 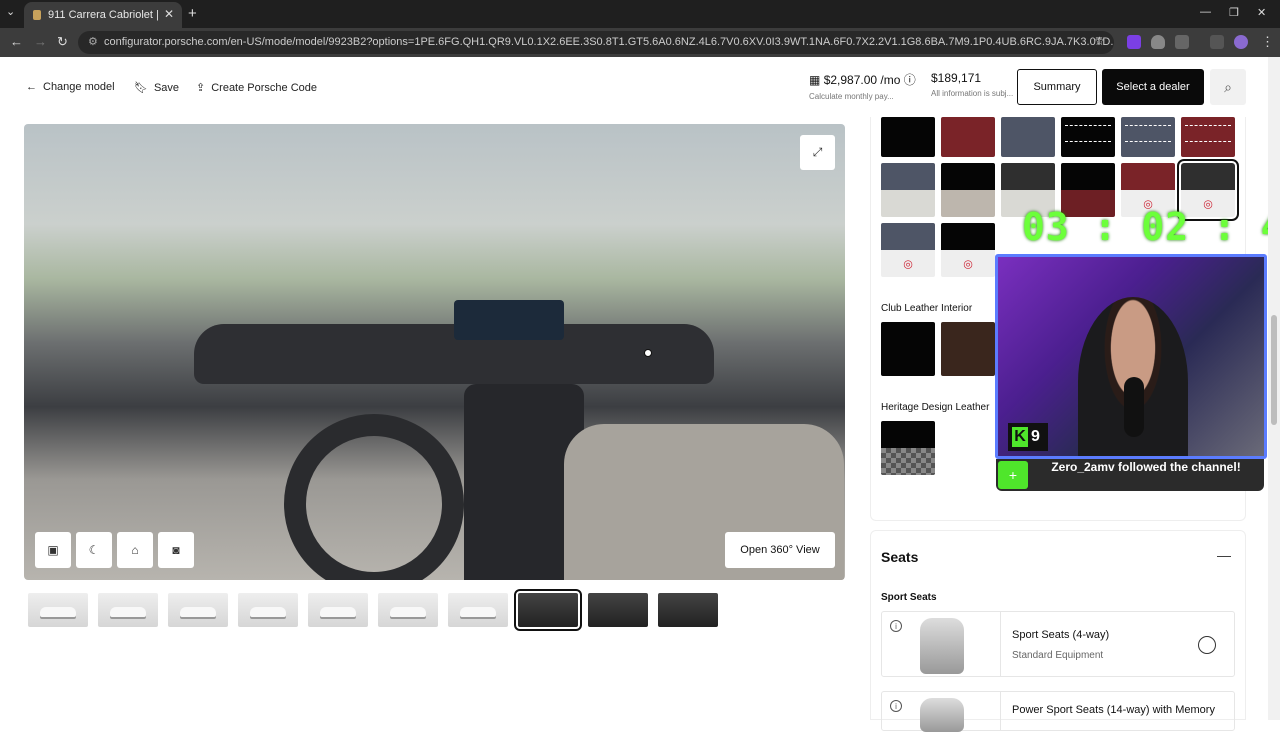 What do you see at coordinates (1224, 555) in the screenshot?
I see `collapse-icon: —` at bounding box center [1224, 555].